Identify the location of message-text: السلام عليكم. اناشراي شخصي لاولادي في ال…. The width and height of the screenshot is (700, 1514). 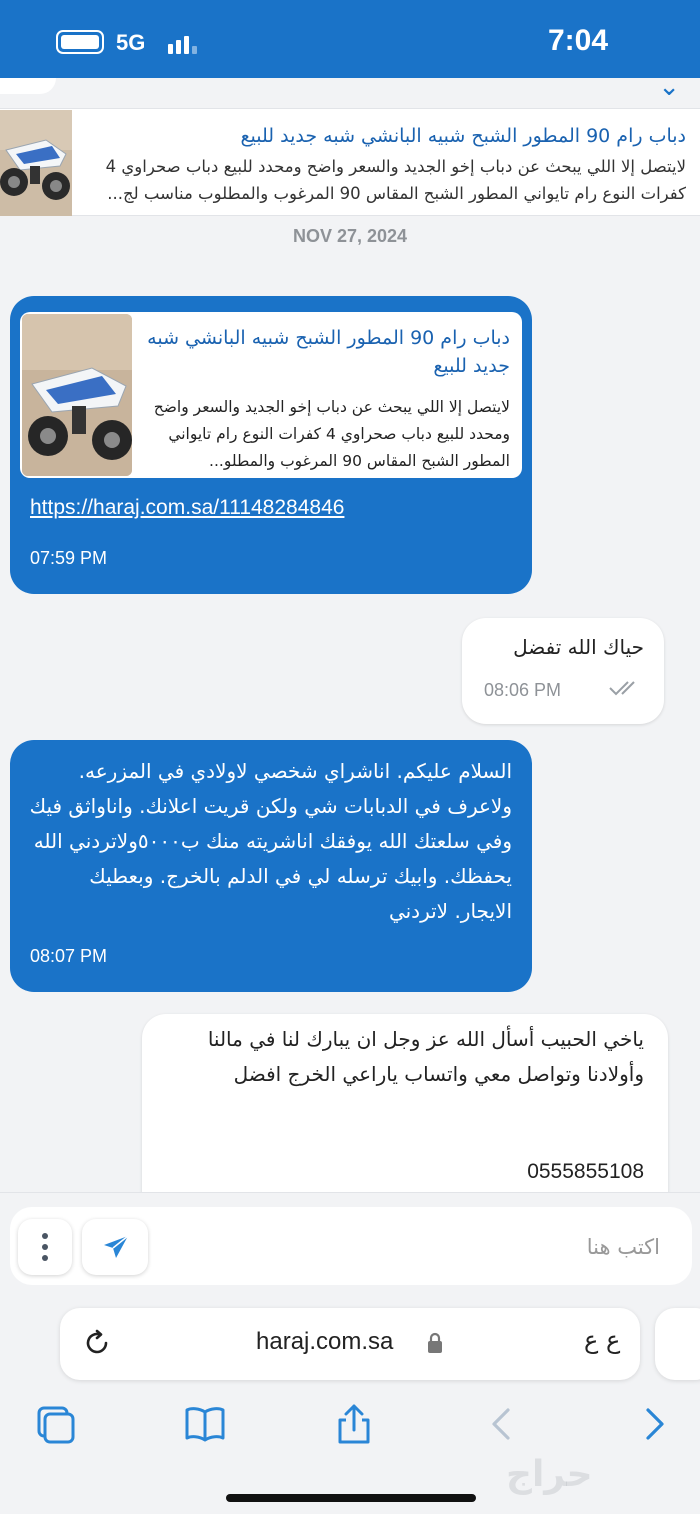
(270, 841).